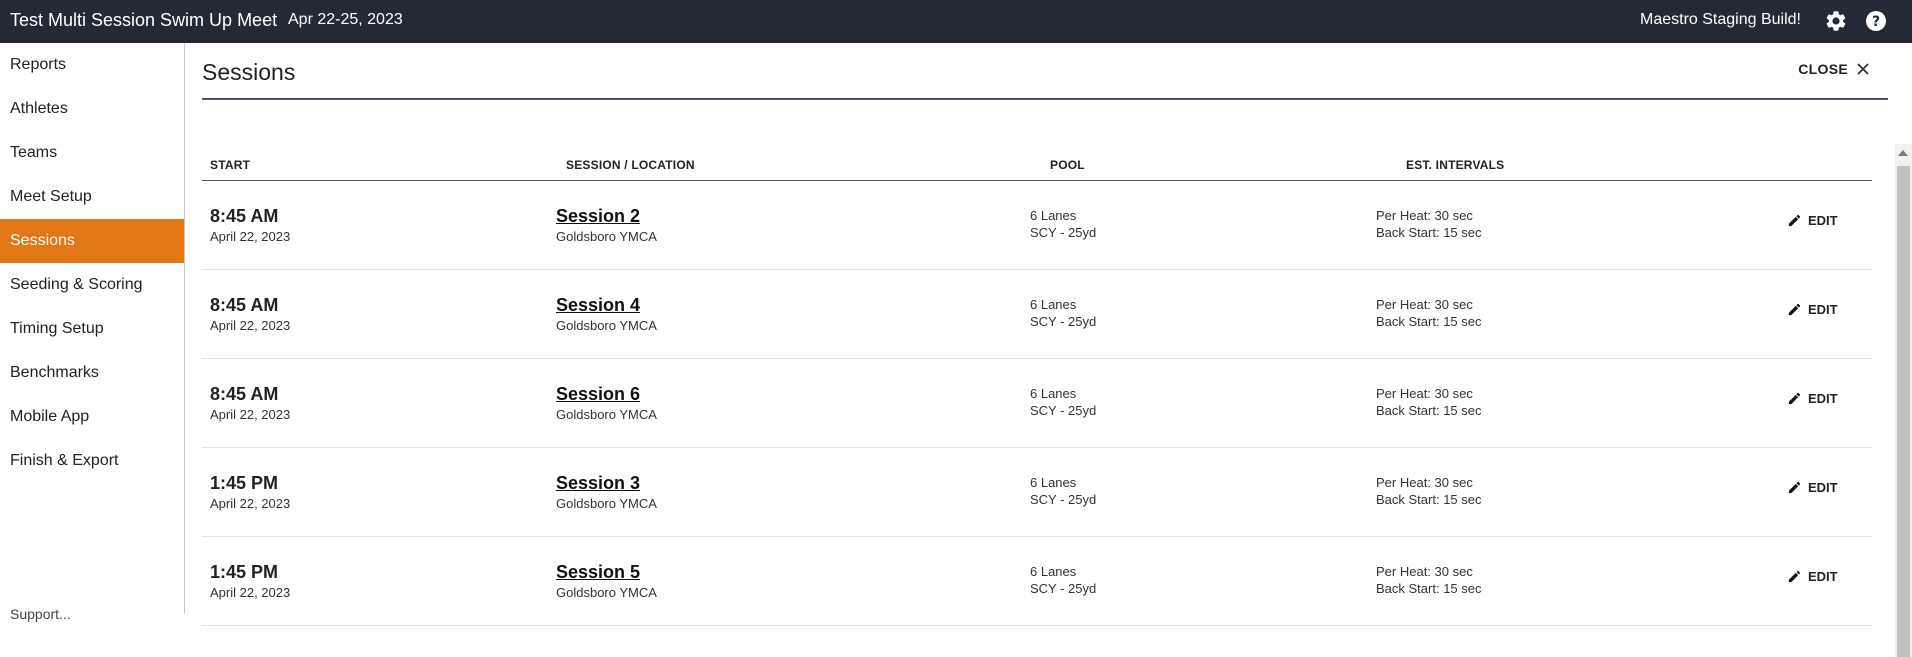 The image size is (1912, 657). I want to click on scroll-up-arrow-icon, so click(1903, 153).